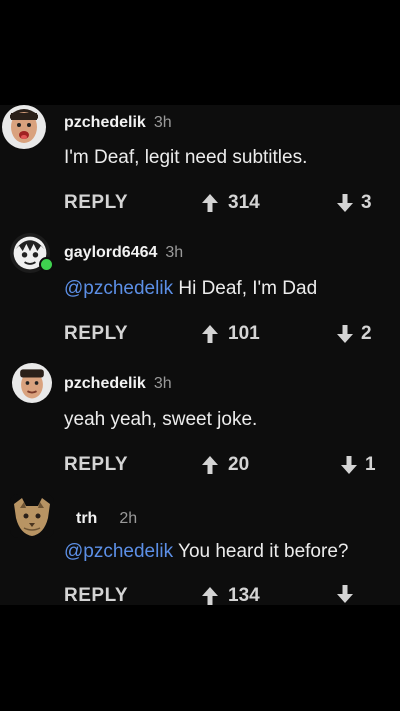  Describe the element at coordinates (354, 203) in the screenshot. I see `downvote-button: 3` at that location.